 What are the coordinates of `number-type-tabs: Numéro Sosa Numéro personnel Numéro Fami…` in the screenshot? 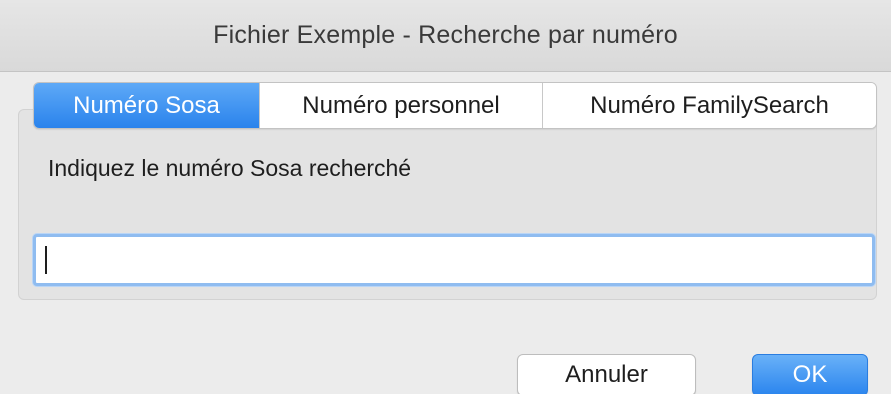 It's located at (455, 105).